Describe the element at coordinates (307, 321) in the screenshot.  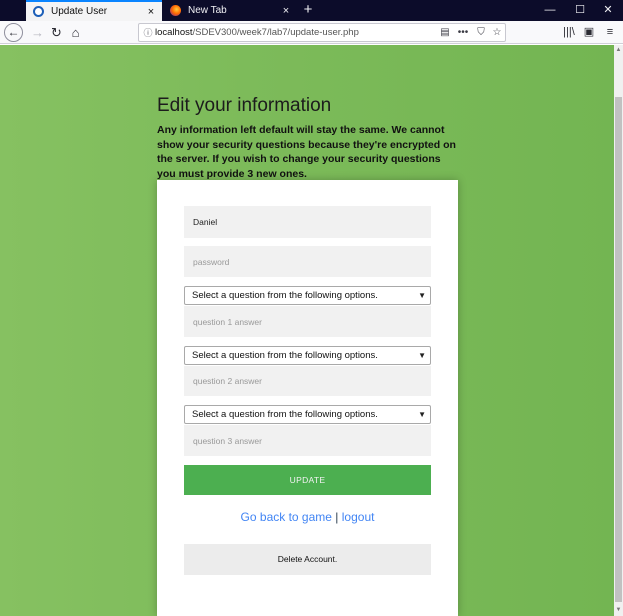
I see `answer-1-field: question 1 answer` at that location.